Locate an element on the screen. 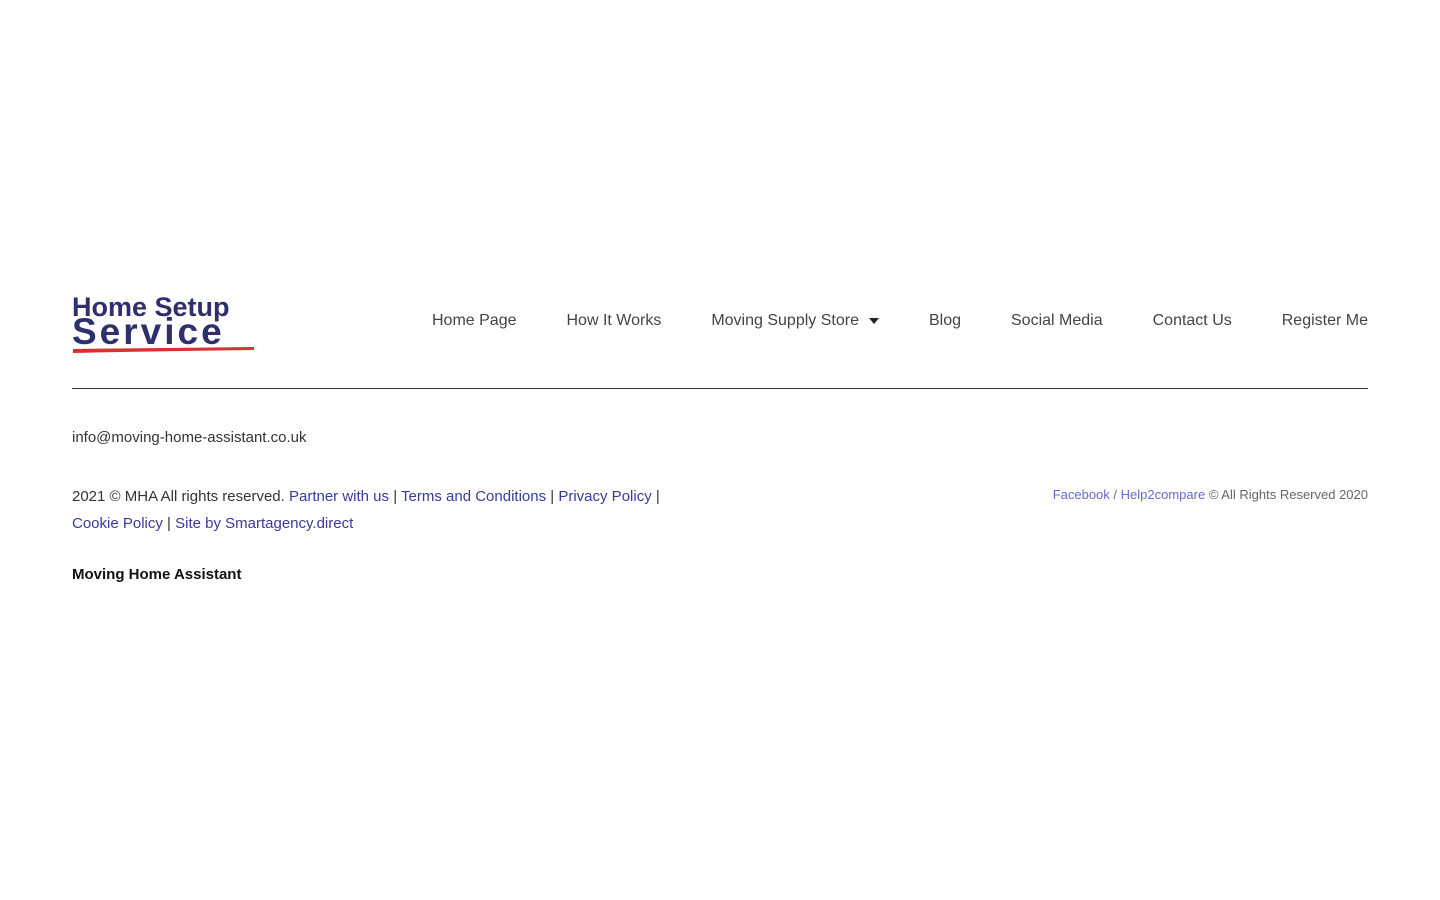  nav-item-label: Home Page is located at coordinates (474, 320).